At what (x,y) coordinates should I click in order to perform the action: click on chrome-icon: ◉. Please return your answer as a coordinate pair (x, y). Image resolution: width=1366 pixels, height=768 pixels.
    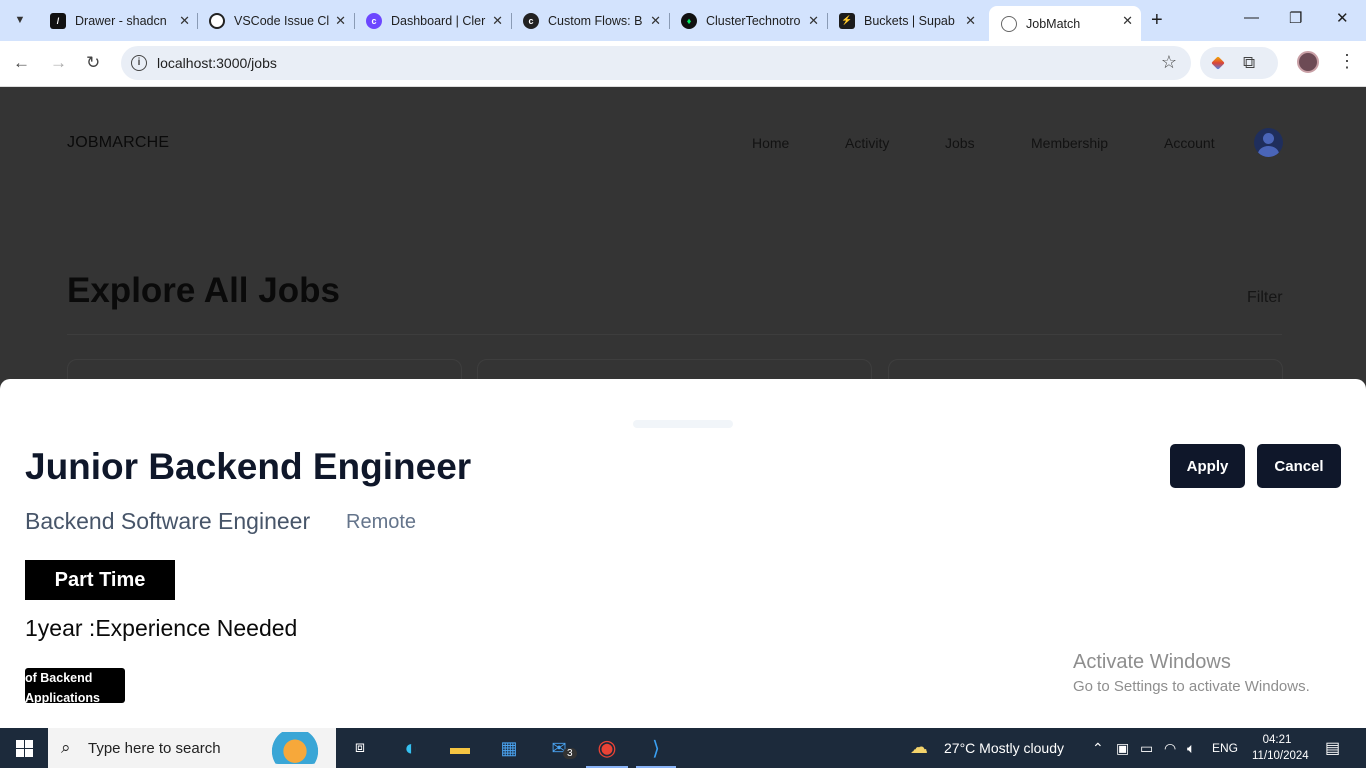
    Looking at the image, I should click on (607, 748).